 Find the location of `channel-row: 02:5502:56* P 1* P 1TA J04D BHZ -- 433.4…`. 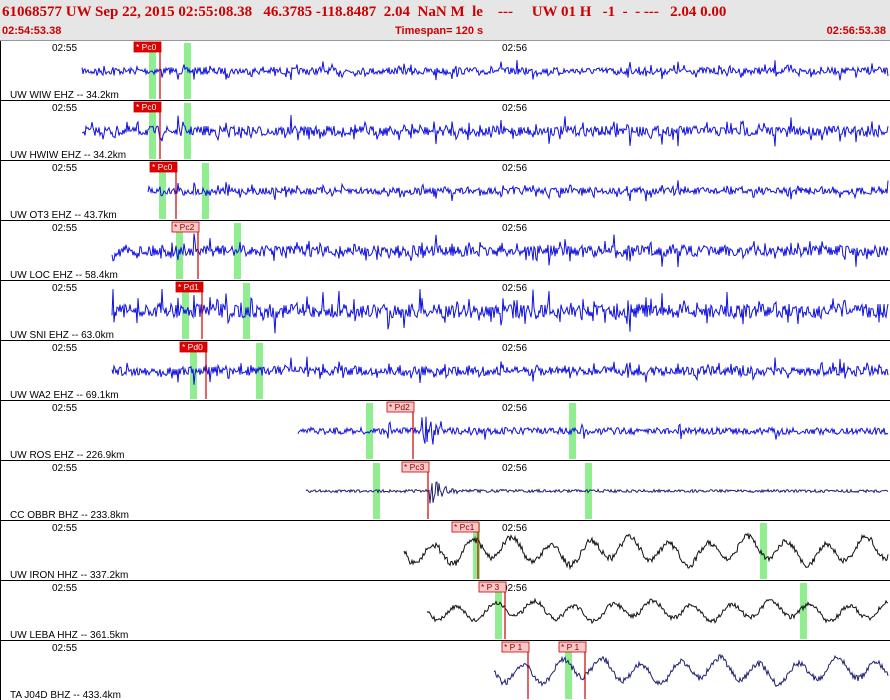

channel-row: 02:5502:56* P 1* P 1TA J04D BHZ -- 433.4… is located at coordinates (445, 670).